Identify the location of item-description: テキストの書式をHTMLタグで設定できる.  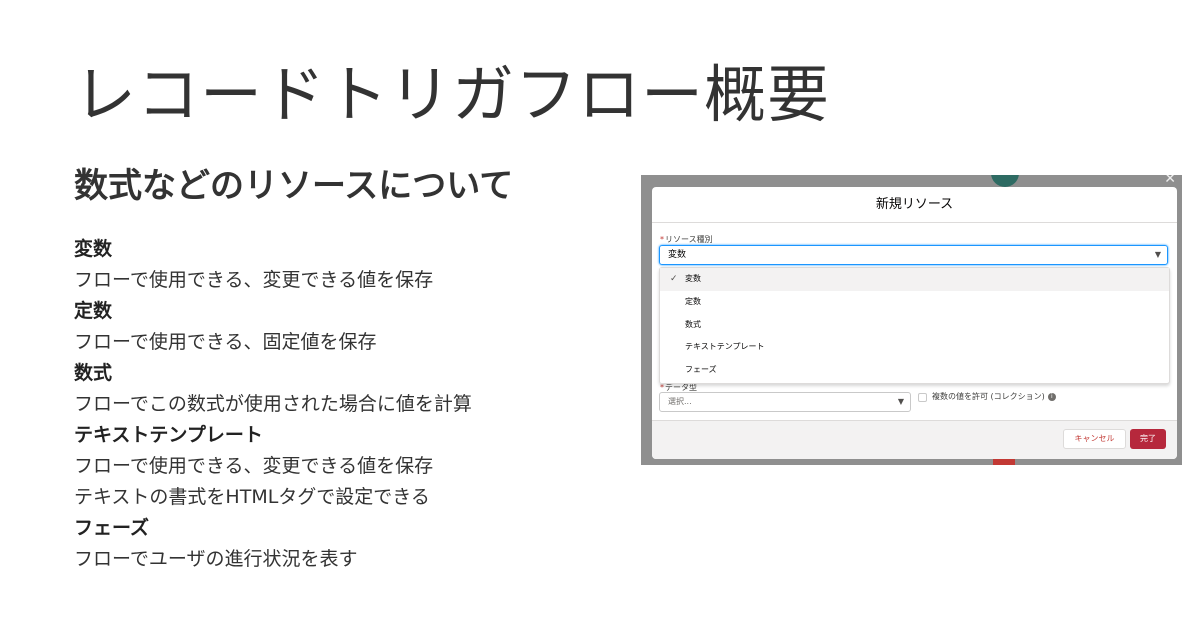
(252, 497).